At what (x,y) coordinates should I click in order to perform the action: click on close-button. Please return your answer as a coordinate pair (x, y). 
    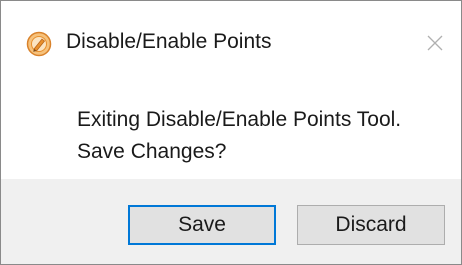
    Looking at the image, I should click on (435, 43).